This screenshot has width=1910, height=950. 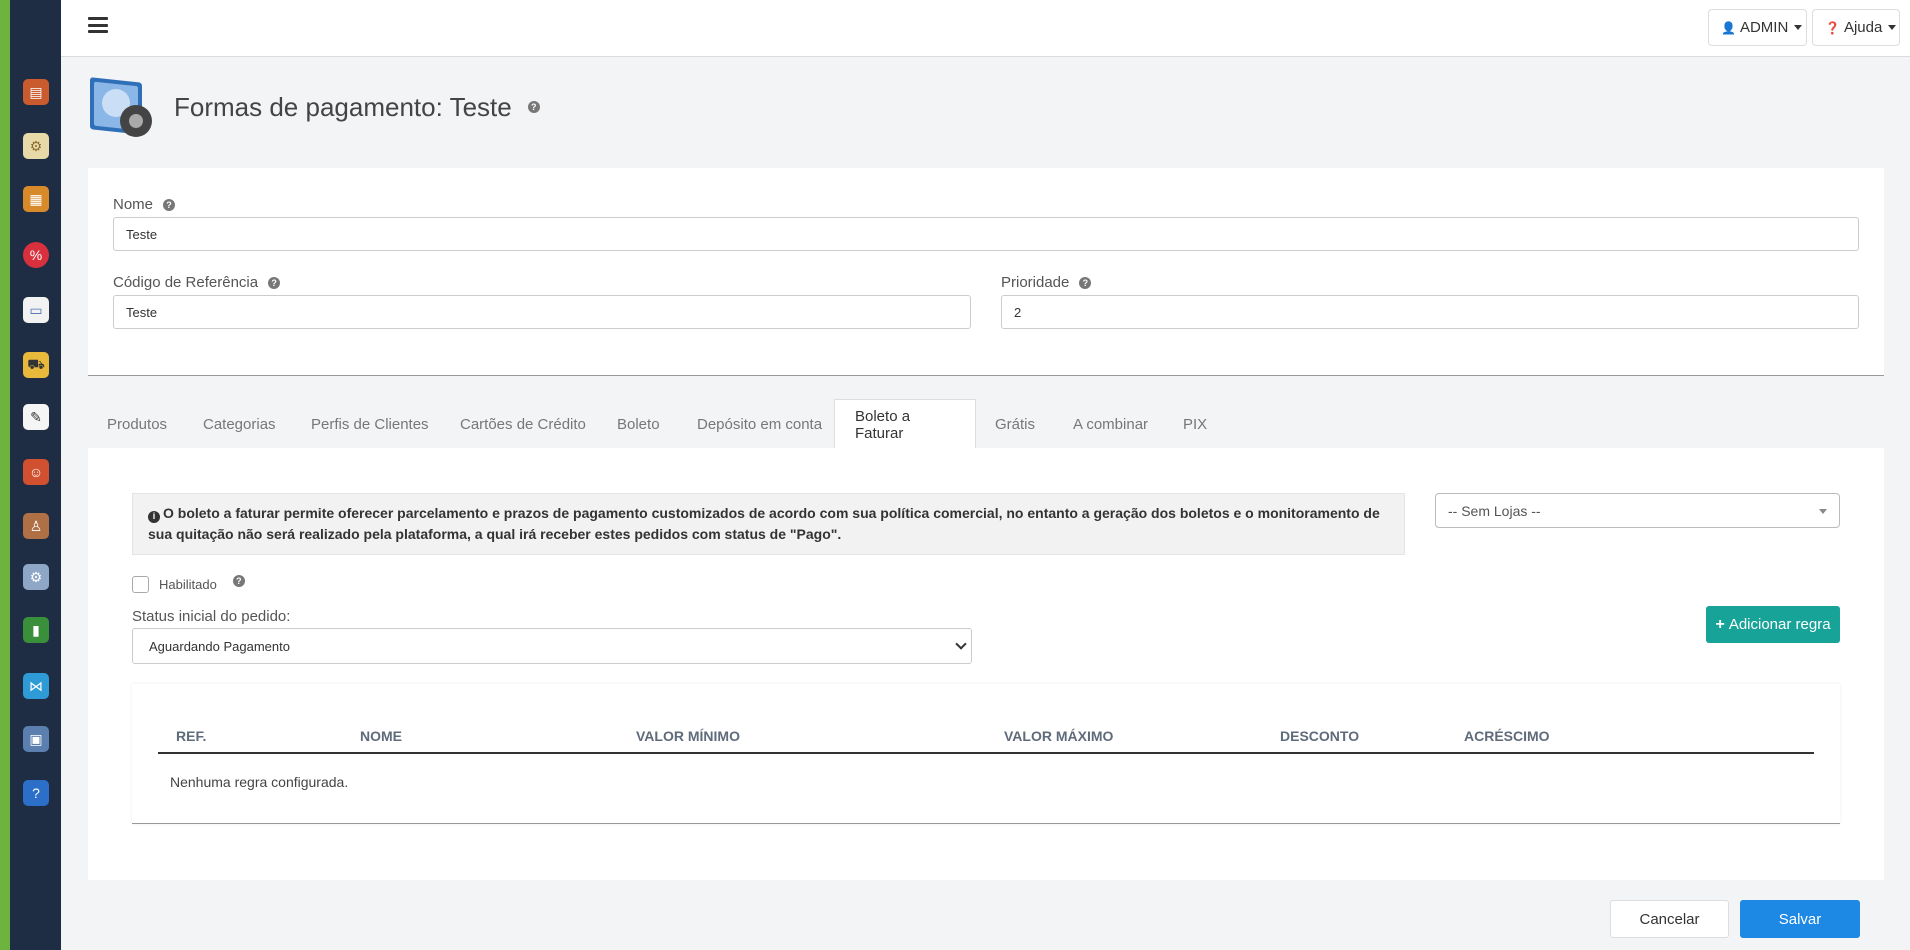 I want to click on tab-perfis-clientes: Perfis de Clientes, so click(x=370, y=424).